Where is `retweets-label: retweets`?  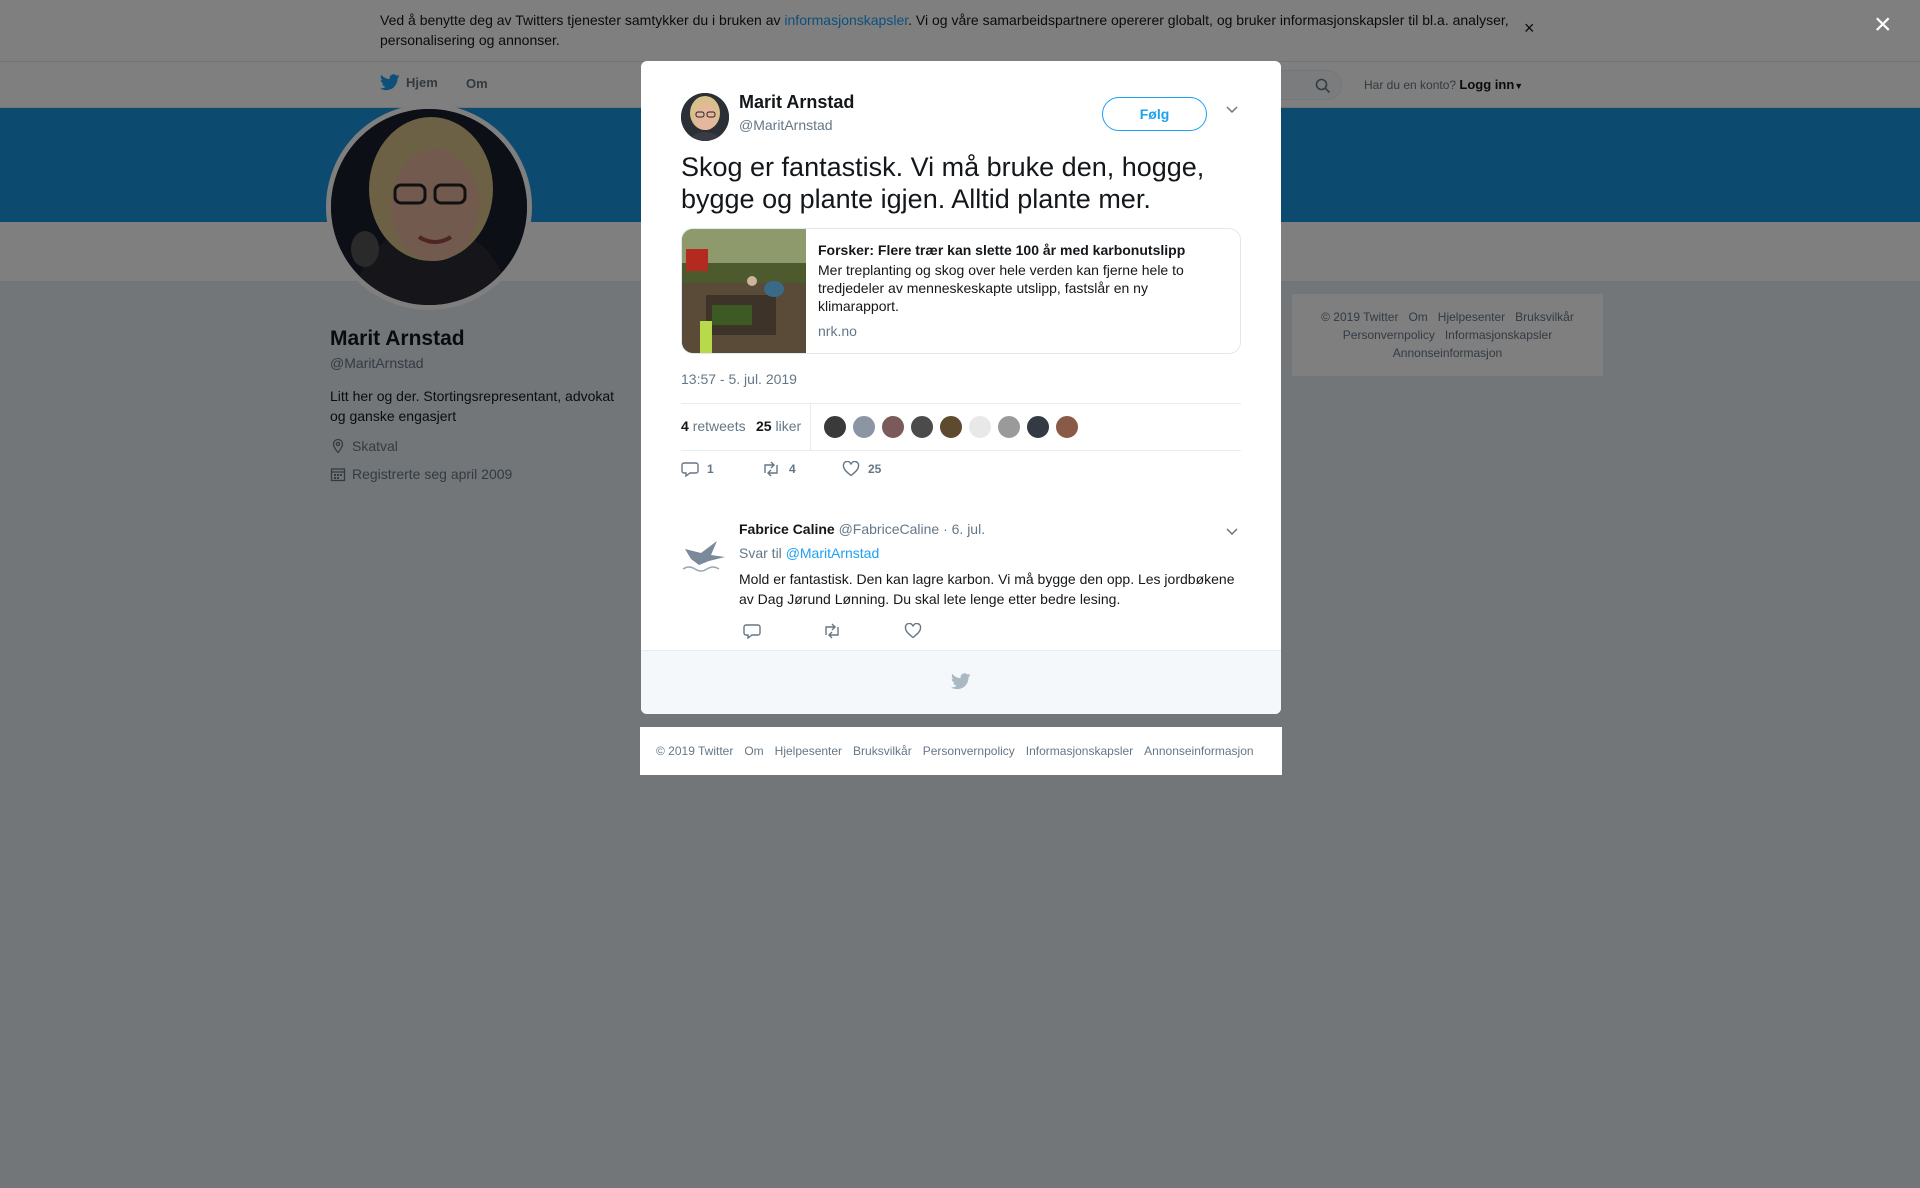
retweets-label: retweets is located at coordinates (719, 426).